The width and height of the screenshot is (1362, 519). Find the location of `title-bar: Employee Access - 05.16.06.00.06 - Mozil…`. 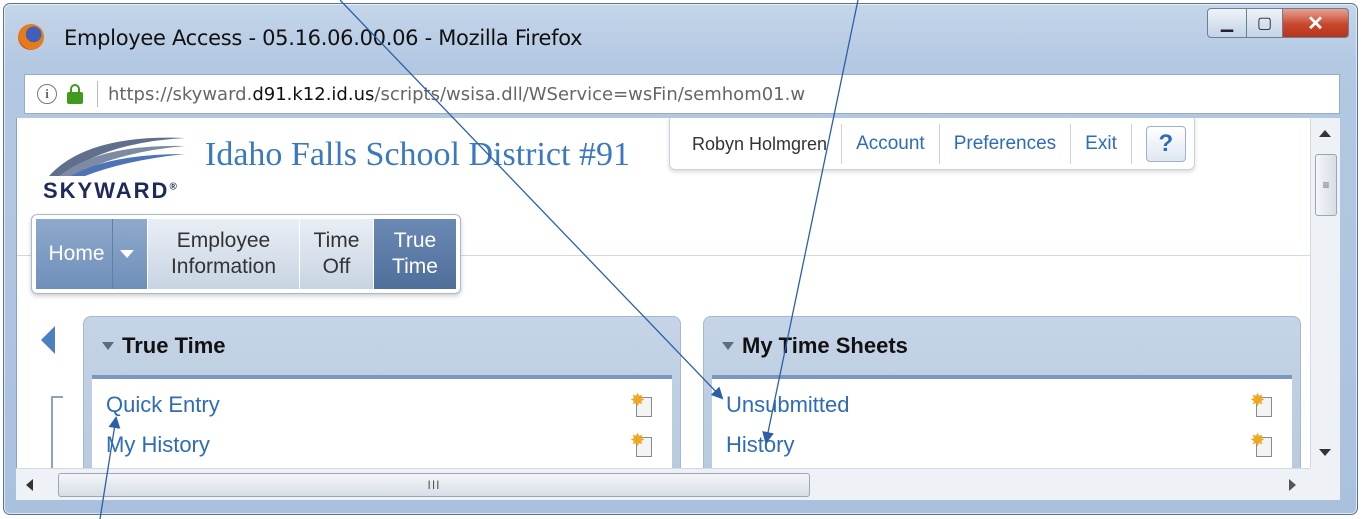

title-bar: Employee Access - 05.16.06.00.06 - Mozil… is located at coordinates (680, 36).